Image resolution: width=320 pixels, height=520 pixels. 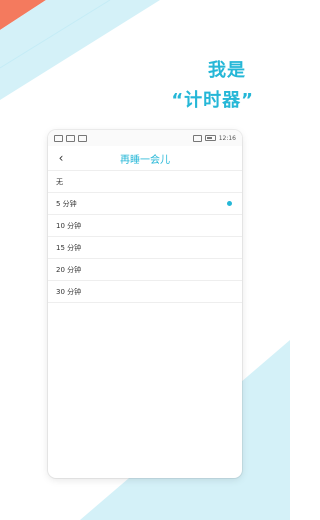 What do you see at coordinates (69, 291) in the screenshot?
I see `option-label: 30 分钟` at bounding box center [69, 291].